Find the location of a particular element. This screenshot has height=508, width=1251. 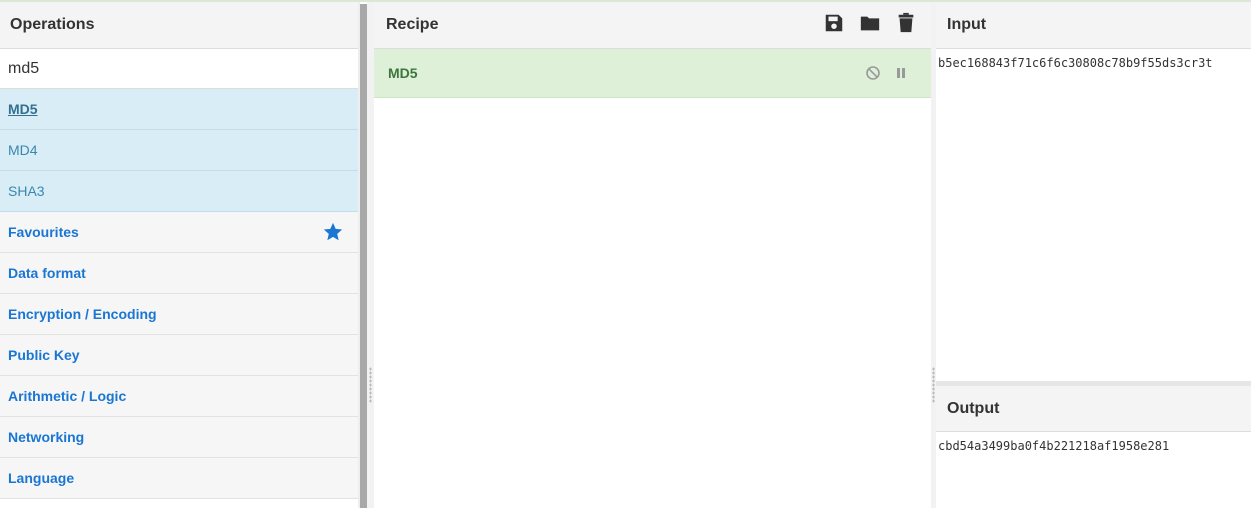

search-result-md5: MD5 is located at coordinates (179, 109).